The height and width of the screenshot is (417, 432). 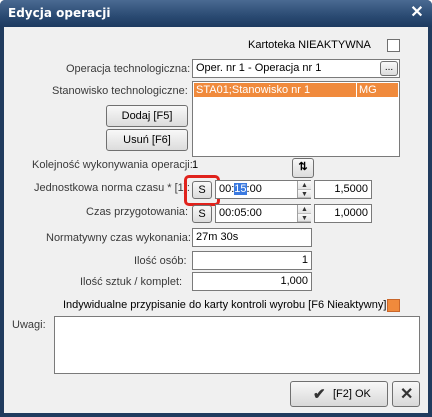 What do you see at coordinates (252, 237) in the screenshot?
I see `normative-field: 27m 30s` at bounding box center [252, 237].